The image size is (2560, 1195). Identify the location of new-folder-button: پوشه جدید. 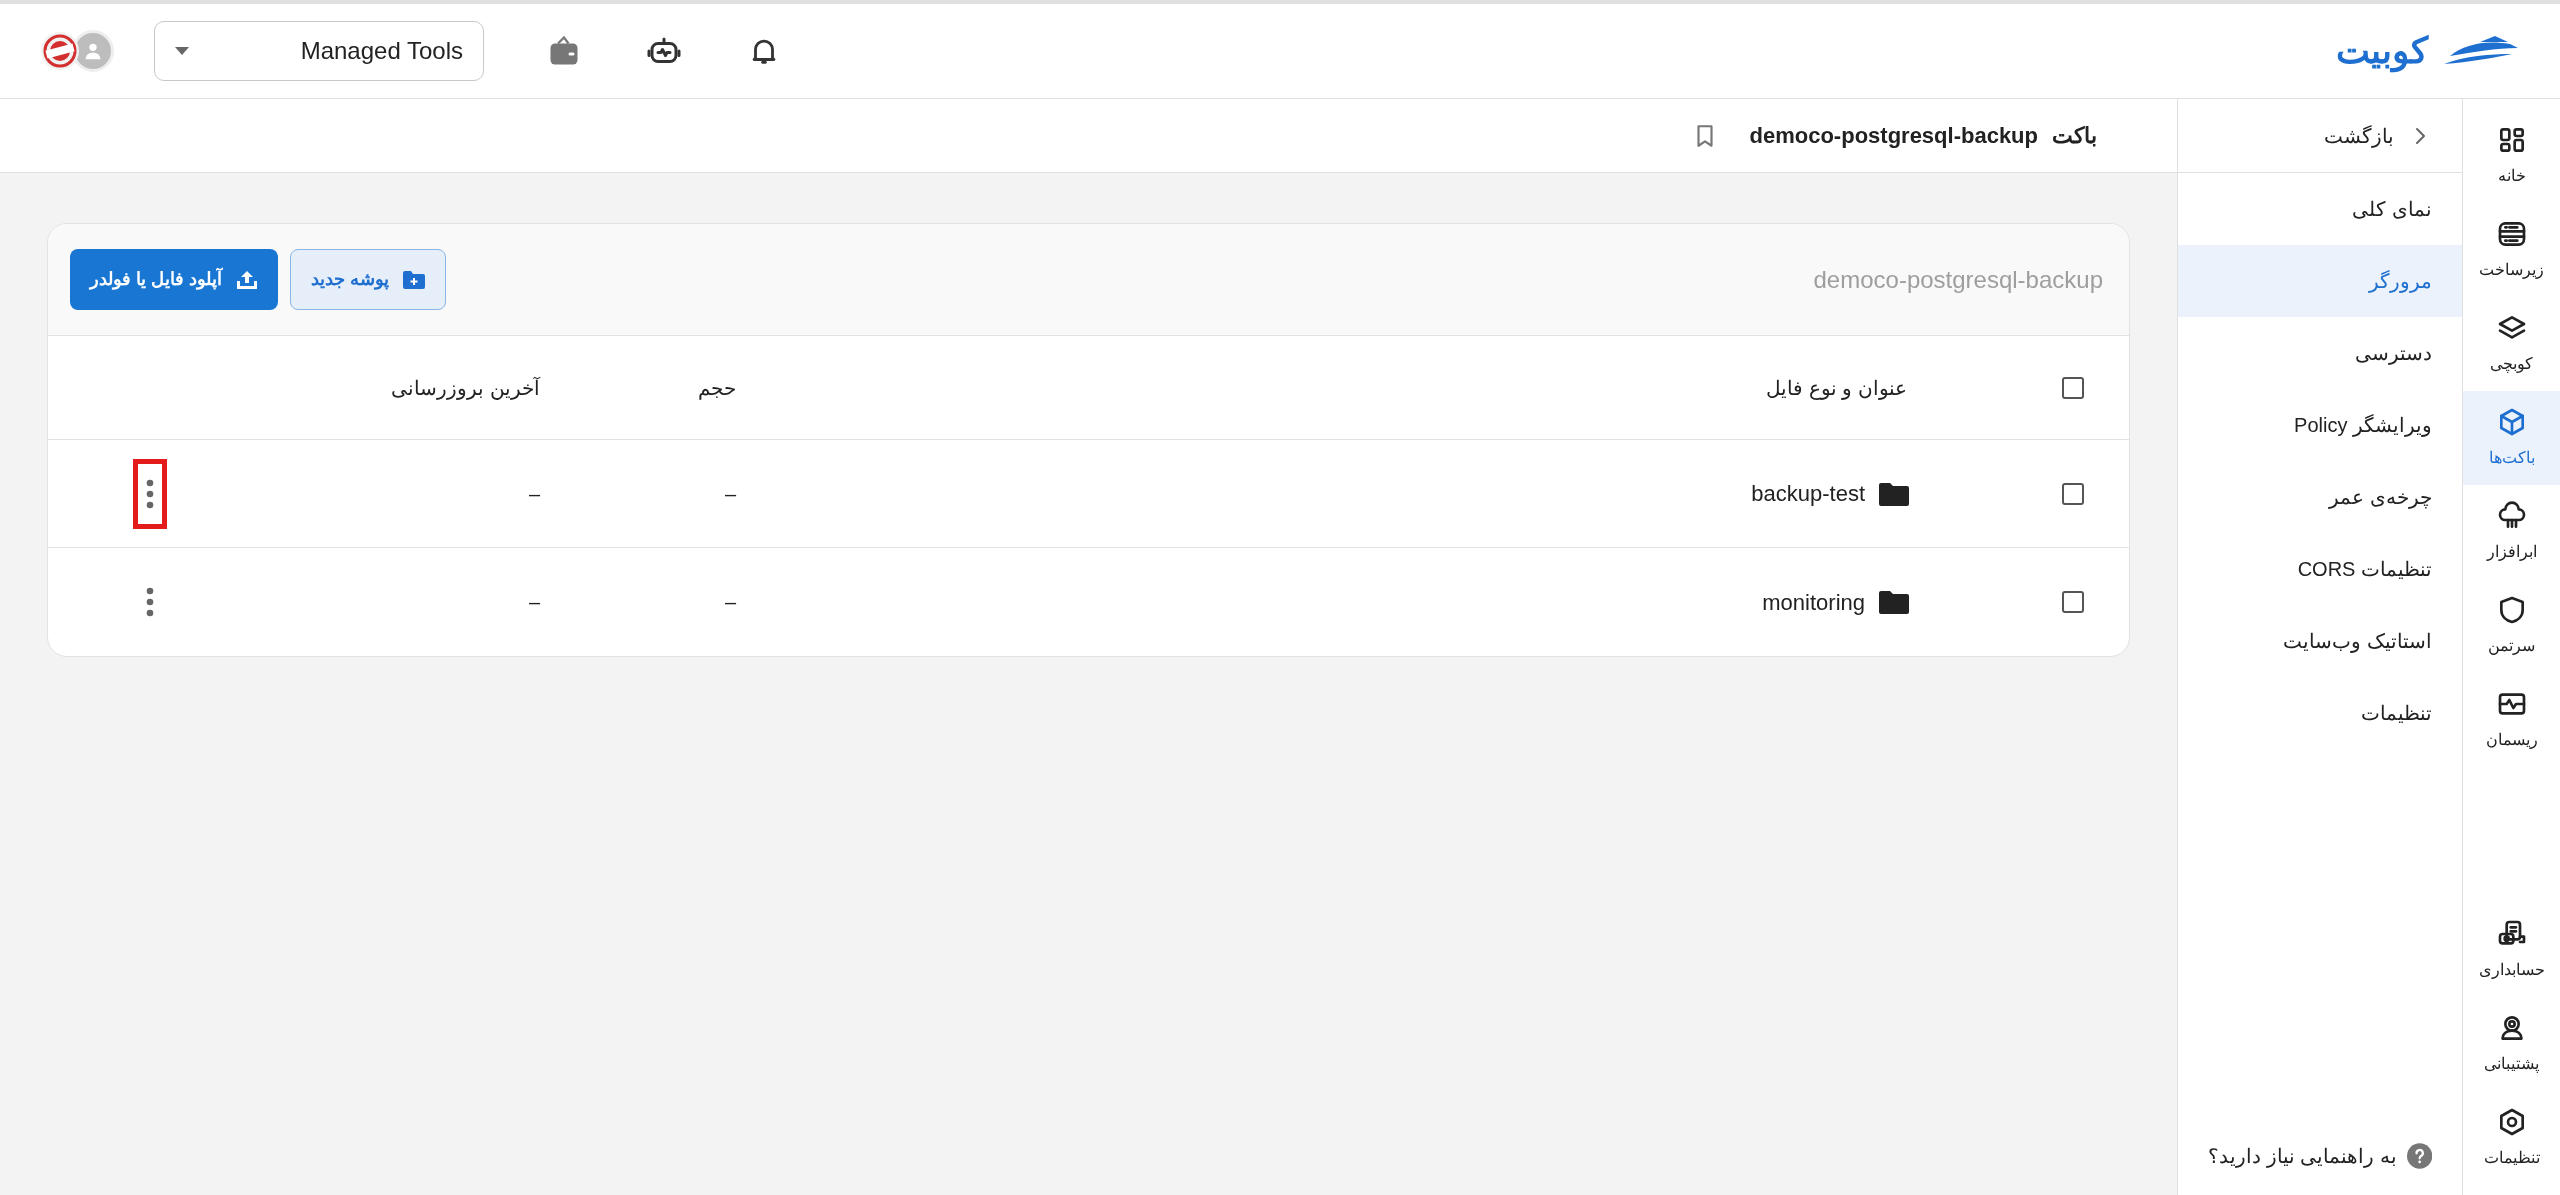
(368, 279).